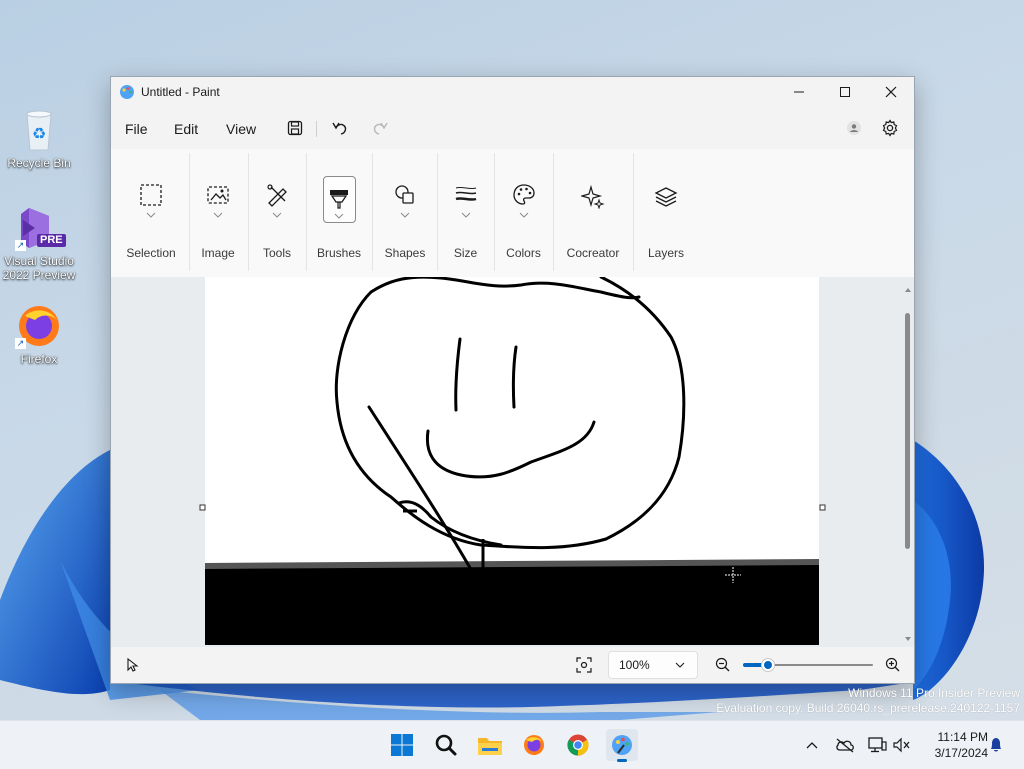 The image size is (1024, 769). What do you see at coordinates (908, 290) in the screenshot?
I see `scroll-up-icon` at bounding box center [908, 290].